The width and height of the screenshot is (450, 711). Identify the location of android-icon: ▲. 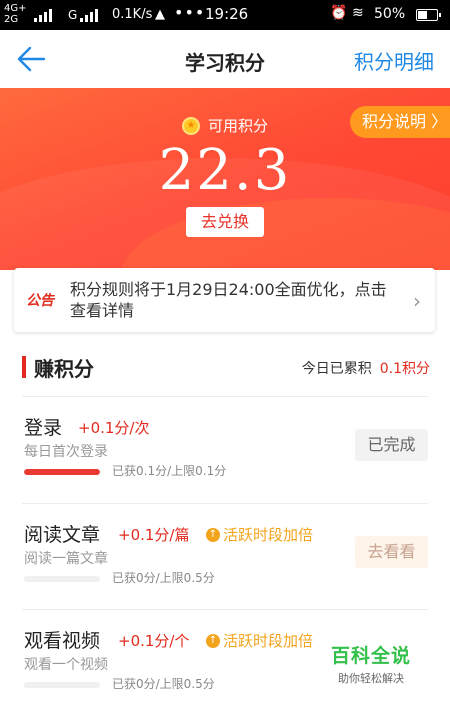
(160, 14).